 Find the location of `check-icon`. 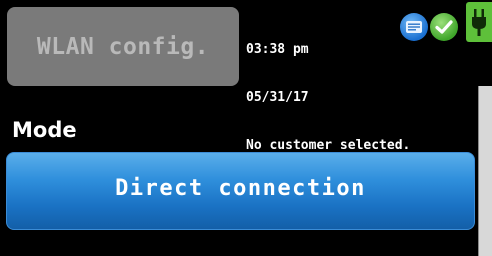

check-icon is located at coordinates (444, 27).